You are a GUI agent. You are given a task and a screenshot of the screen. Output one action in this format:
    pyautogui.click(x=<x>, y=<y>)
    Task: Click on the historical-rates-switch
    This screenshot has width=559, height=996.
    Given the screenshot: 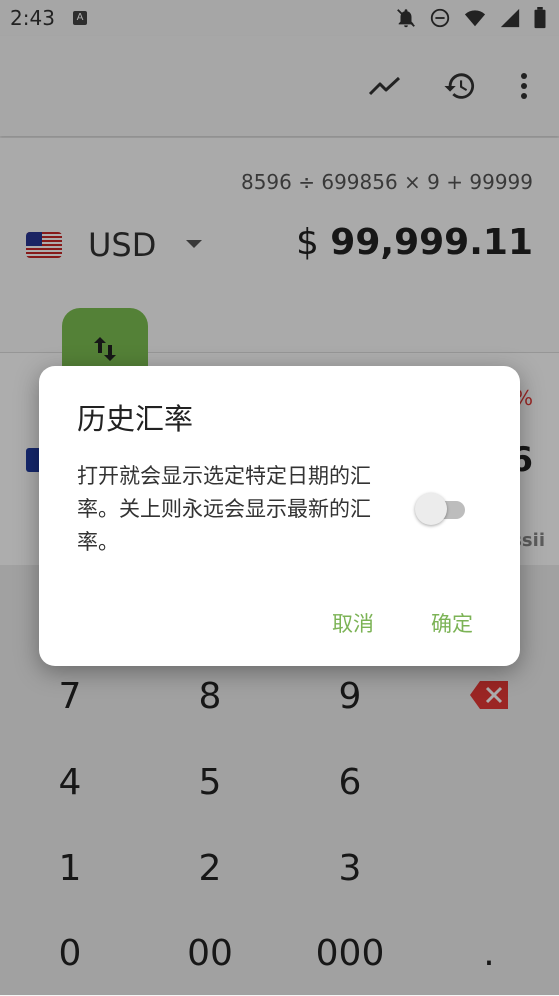 What is the action you would take?
    pyautogui.click(x=441, y=510)
    